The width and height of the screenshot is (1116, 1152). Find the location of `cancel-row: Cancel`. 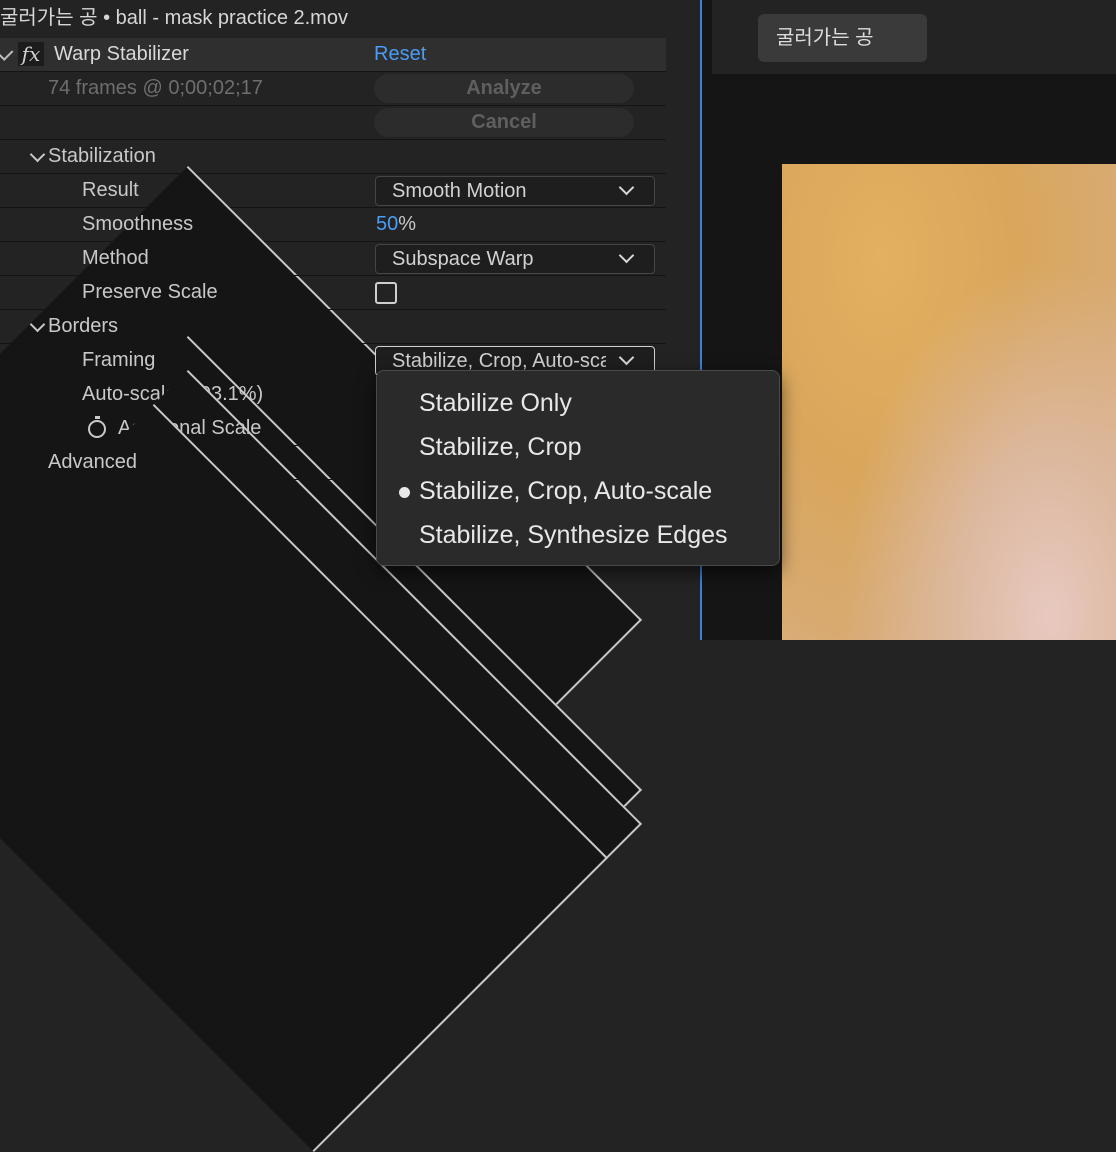

cancel-row: Cancel is located at coordinates (333, 123).